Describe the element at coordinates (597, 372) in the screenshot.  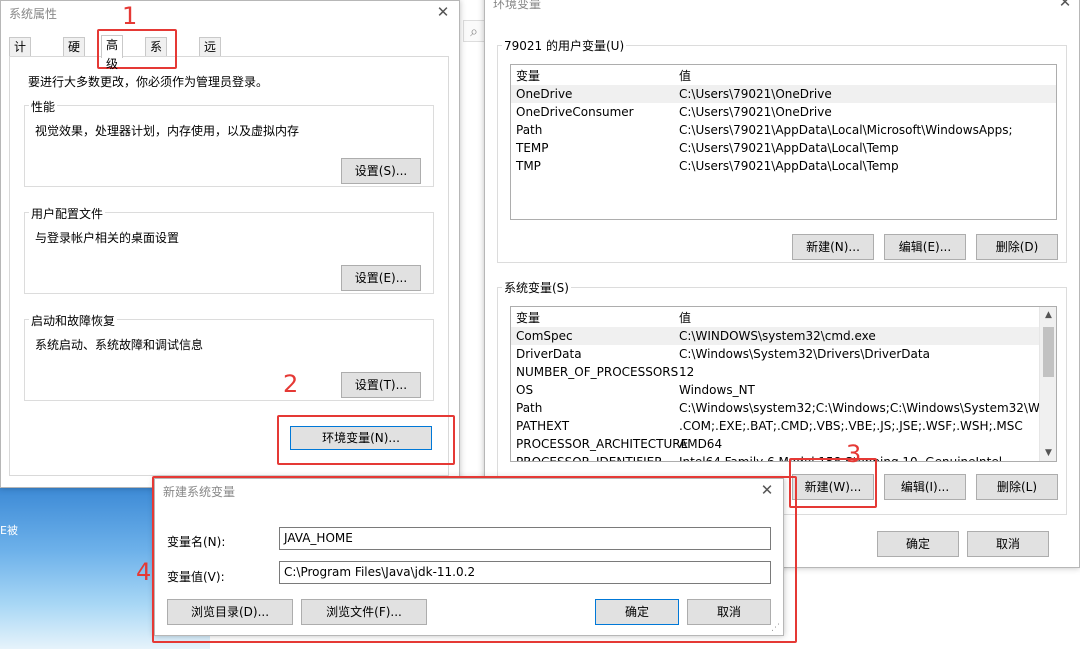
I see `variable-name: NUMBER_OF_PROCESSORS` at that location.